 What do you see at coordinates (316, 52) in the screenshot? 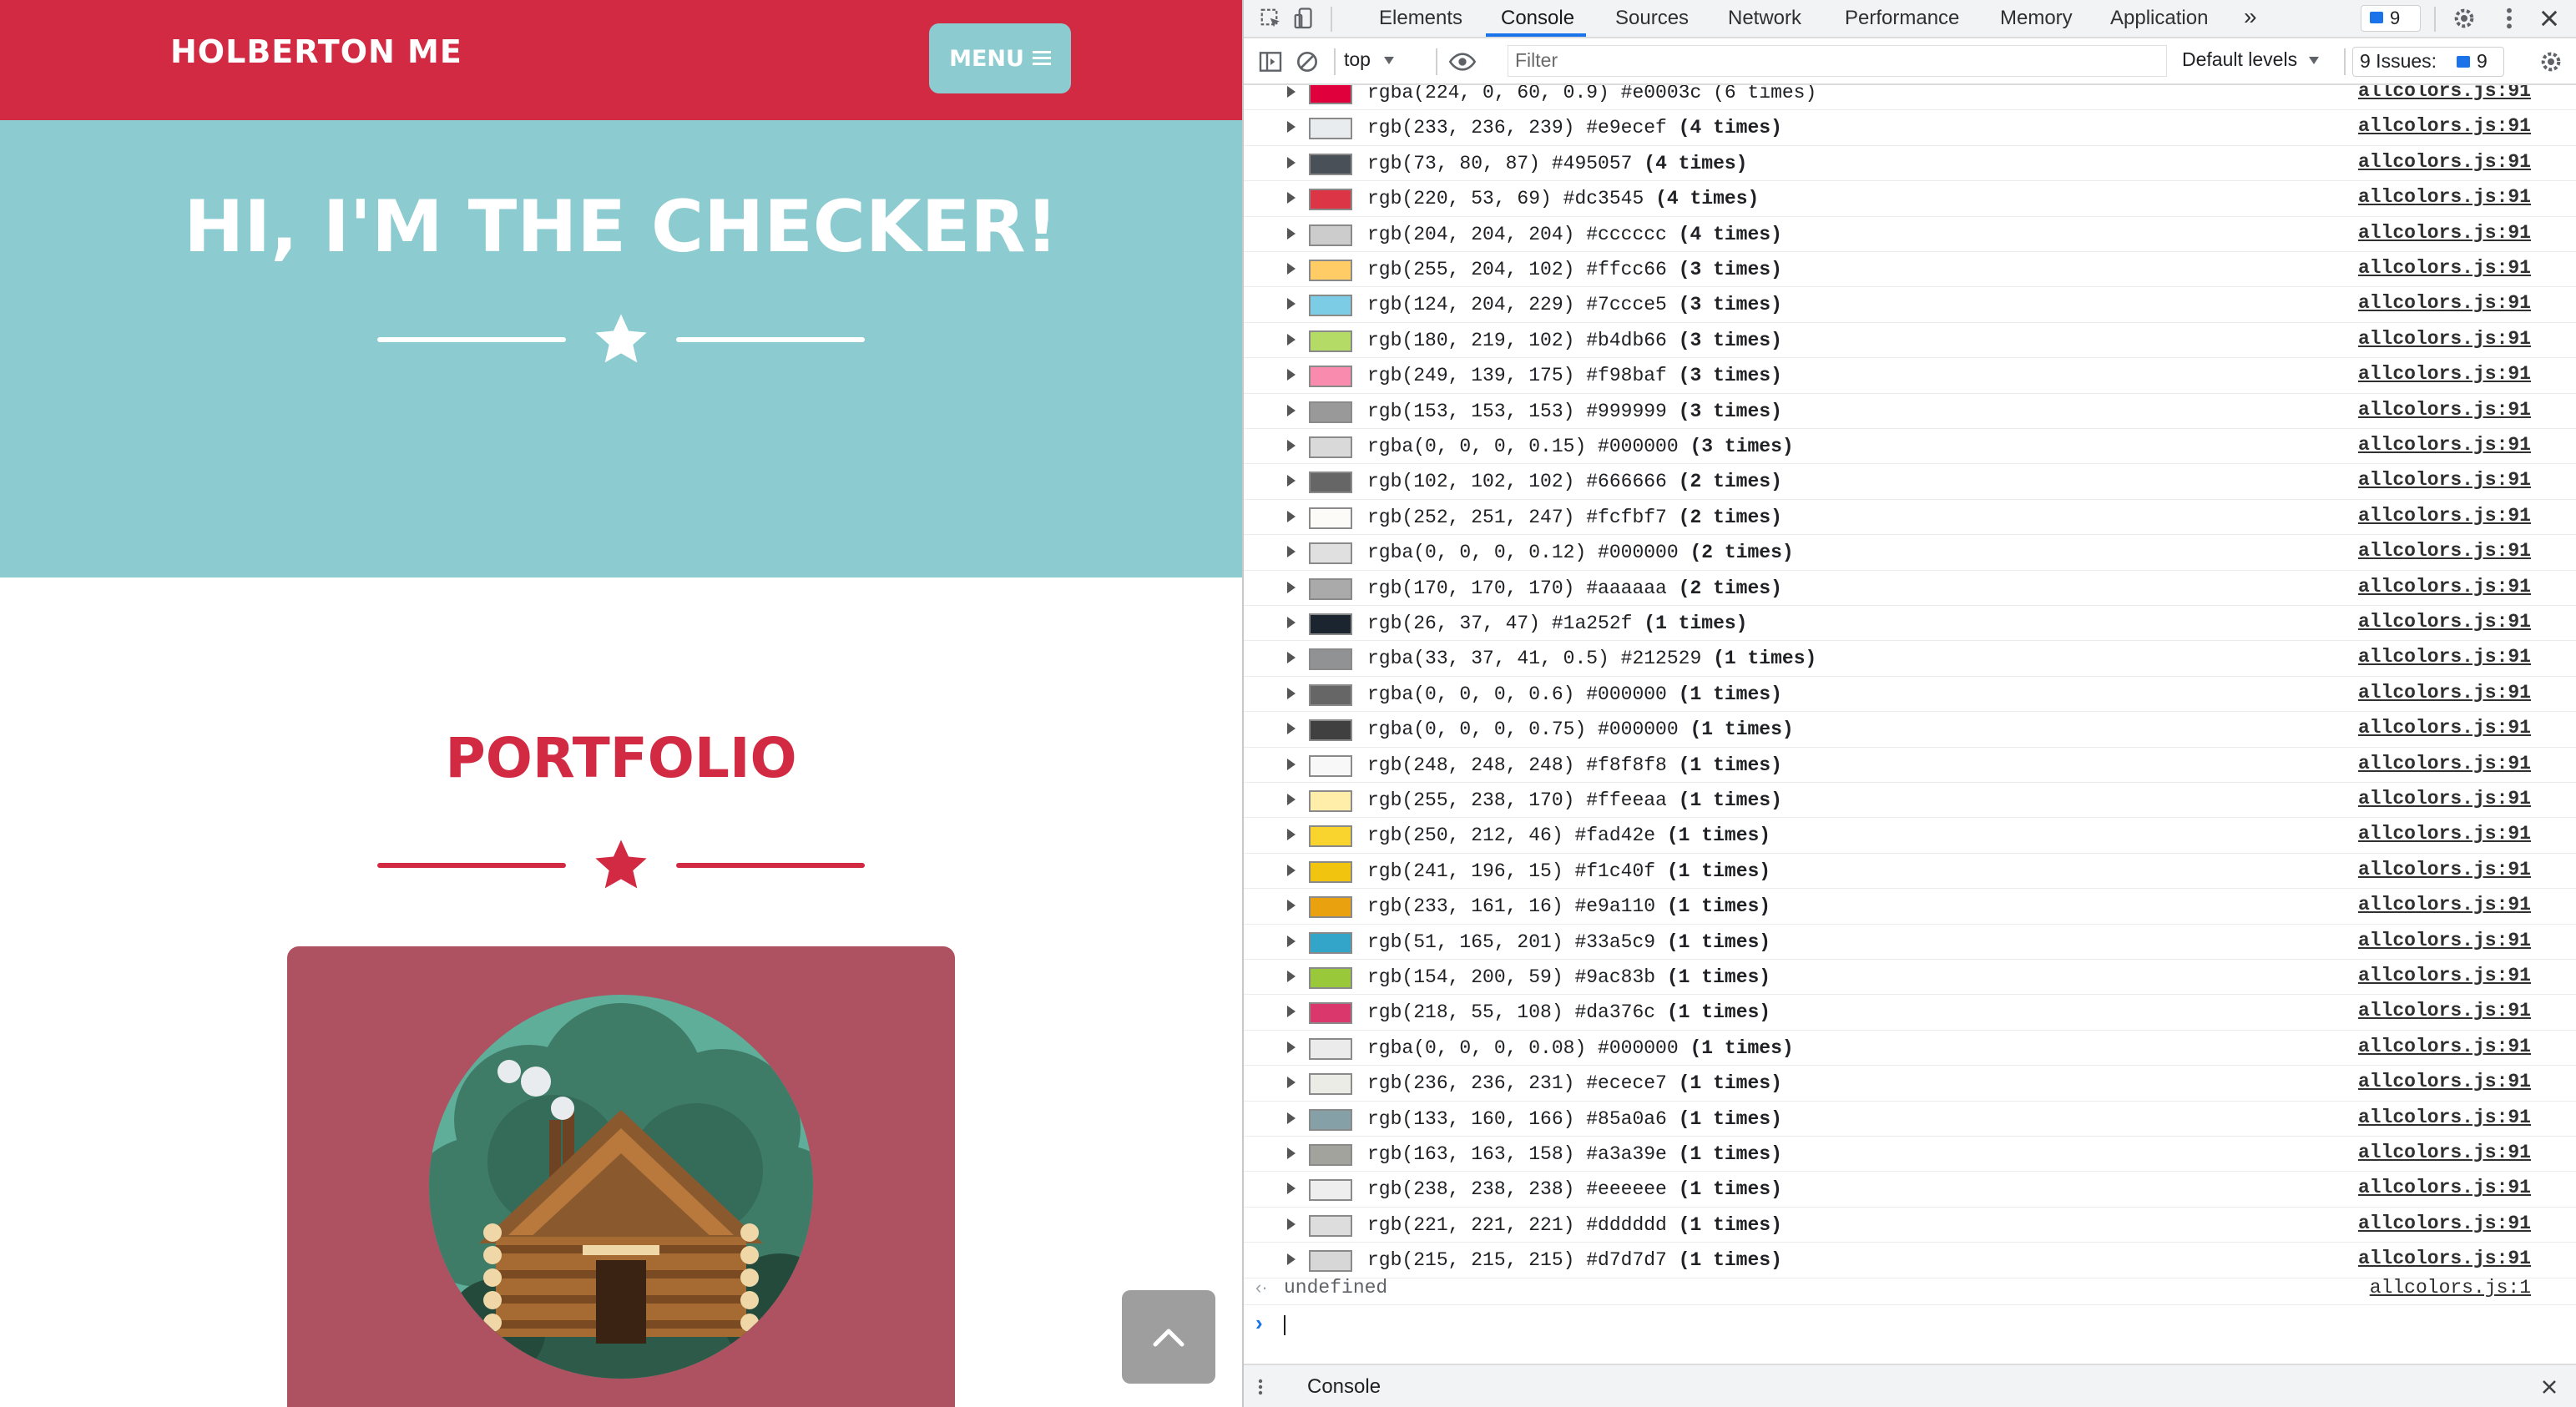
I see `brand-link: HOLBERTON ME` at bounding box center [316, 52].